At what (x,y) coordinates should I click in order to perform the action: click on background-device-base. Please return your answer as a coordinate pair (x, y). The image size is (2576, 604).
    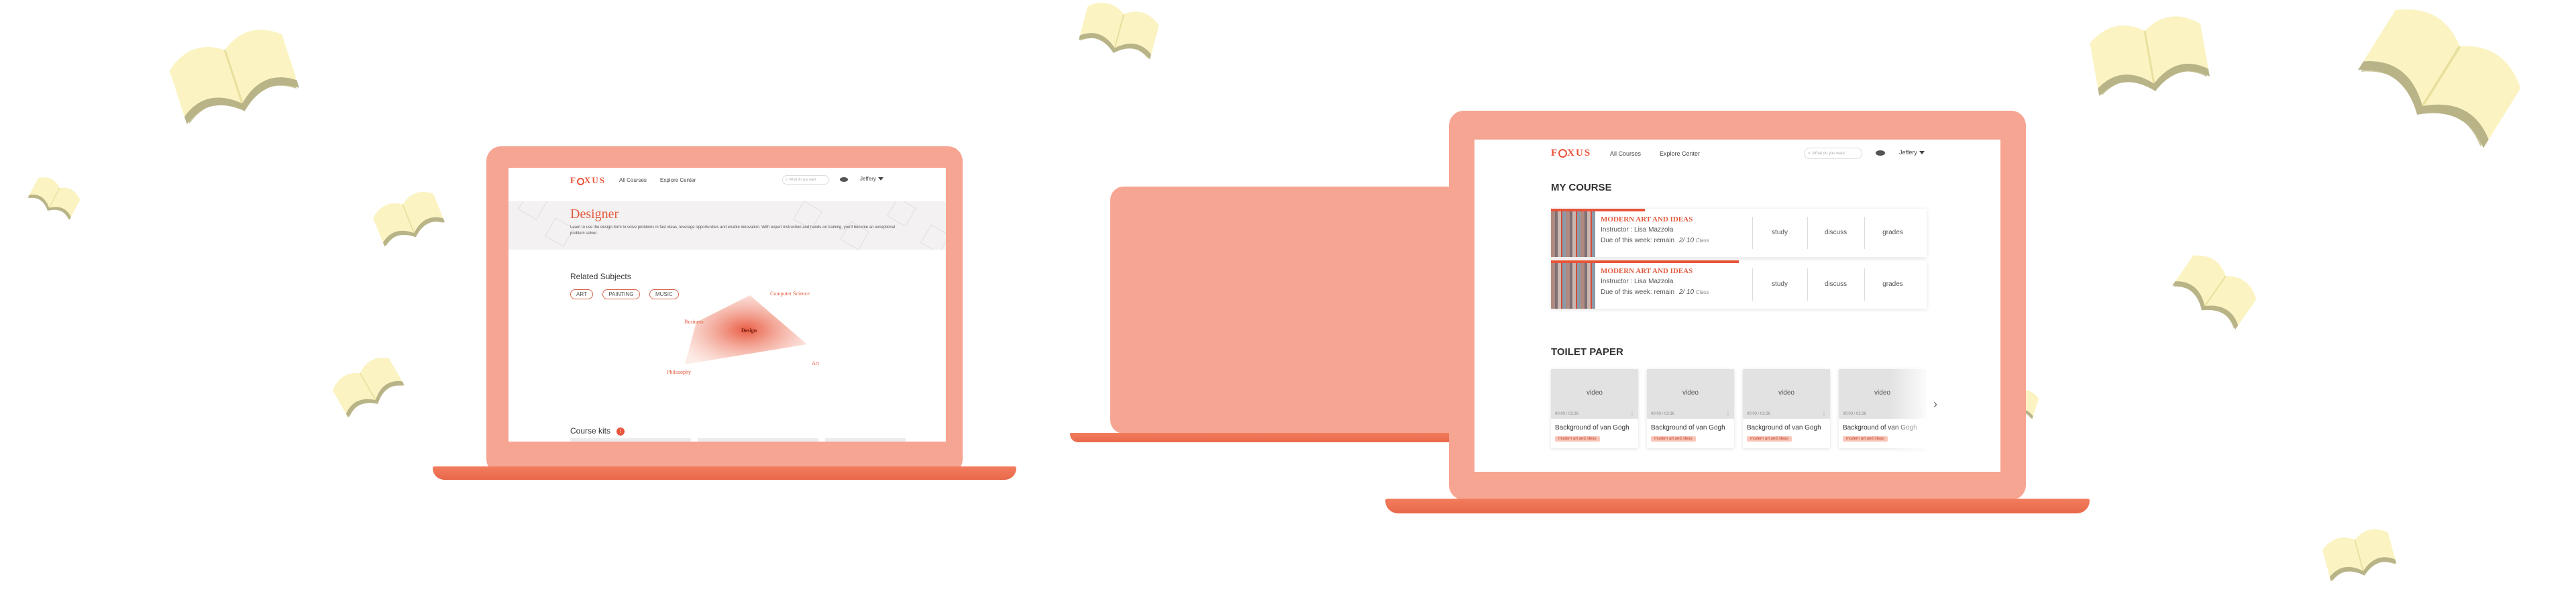
    Looking at the image, I should click on (1281, 438).